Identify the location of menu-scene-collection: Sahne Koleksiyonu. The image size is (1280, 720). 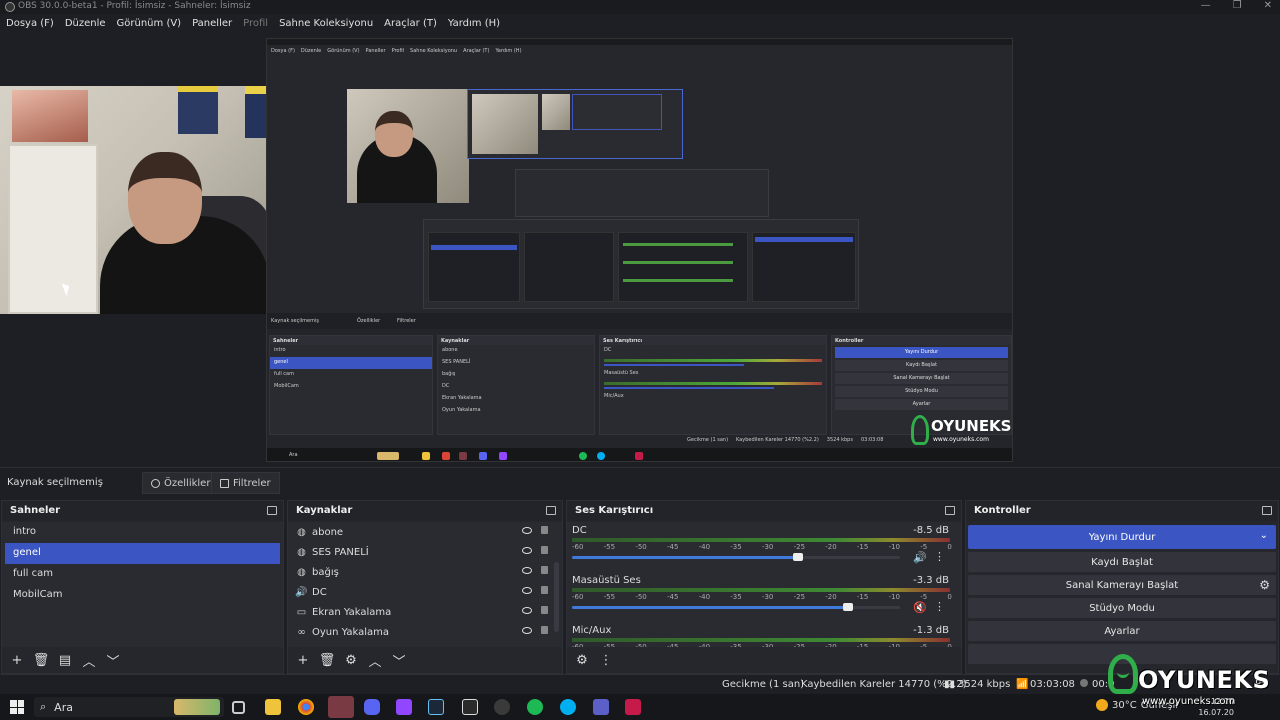
(326, 23).